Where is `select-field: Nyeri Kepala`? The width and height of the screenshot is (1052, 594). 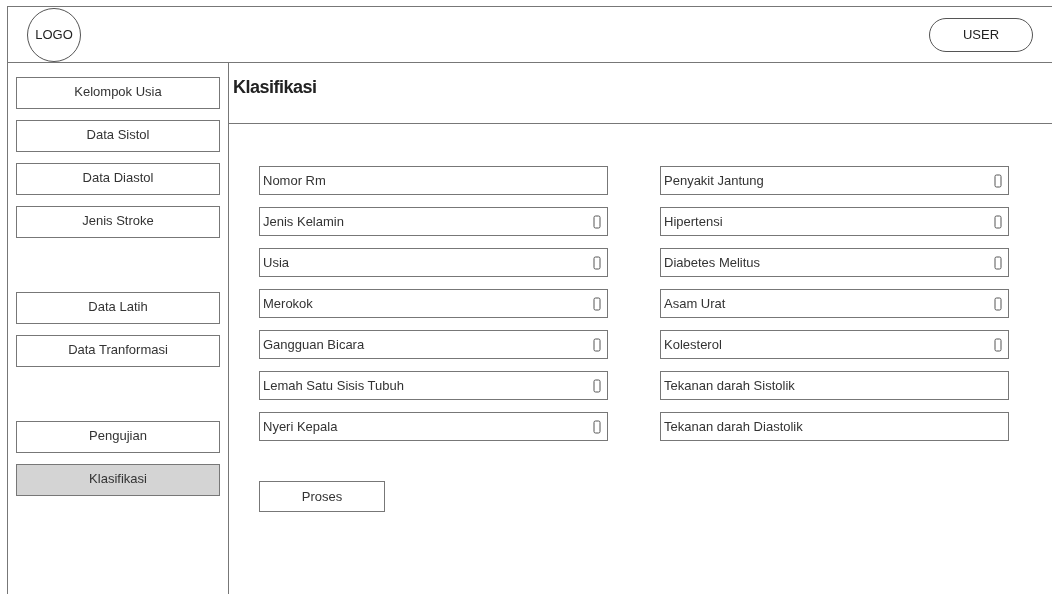 select-field: Nyeri Kepala is located at coordinates (433, 426).